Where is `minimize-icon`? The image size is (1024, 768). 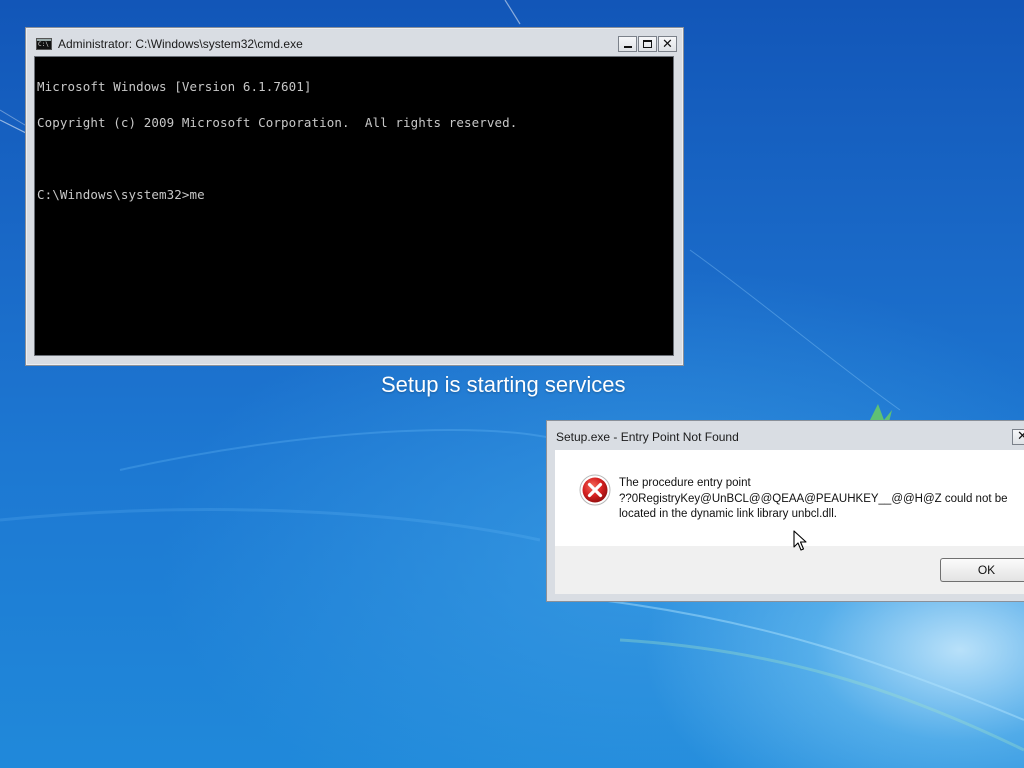
minimize-icon is located at coordinates (627, 47).